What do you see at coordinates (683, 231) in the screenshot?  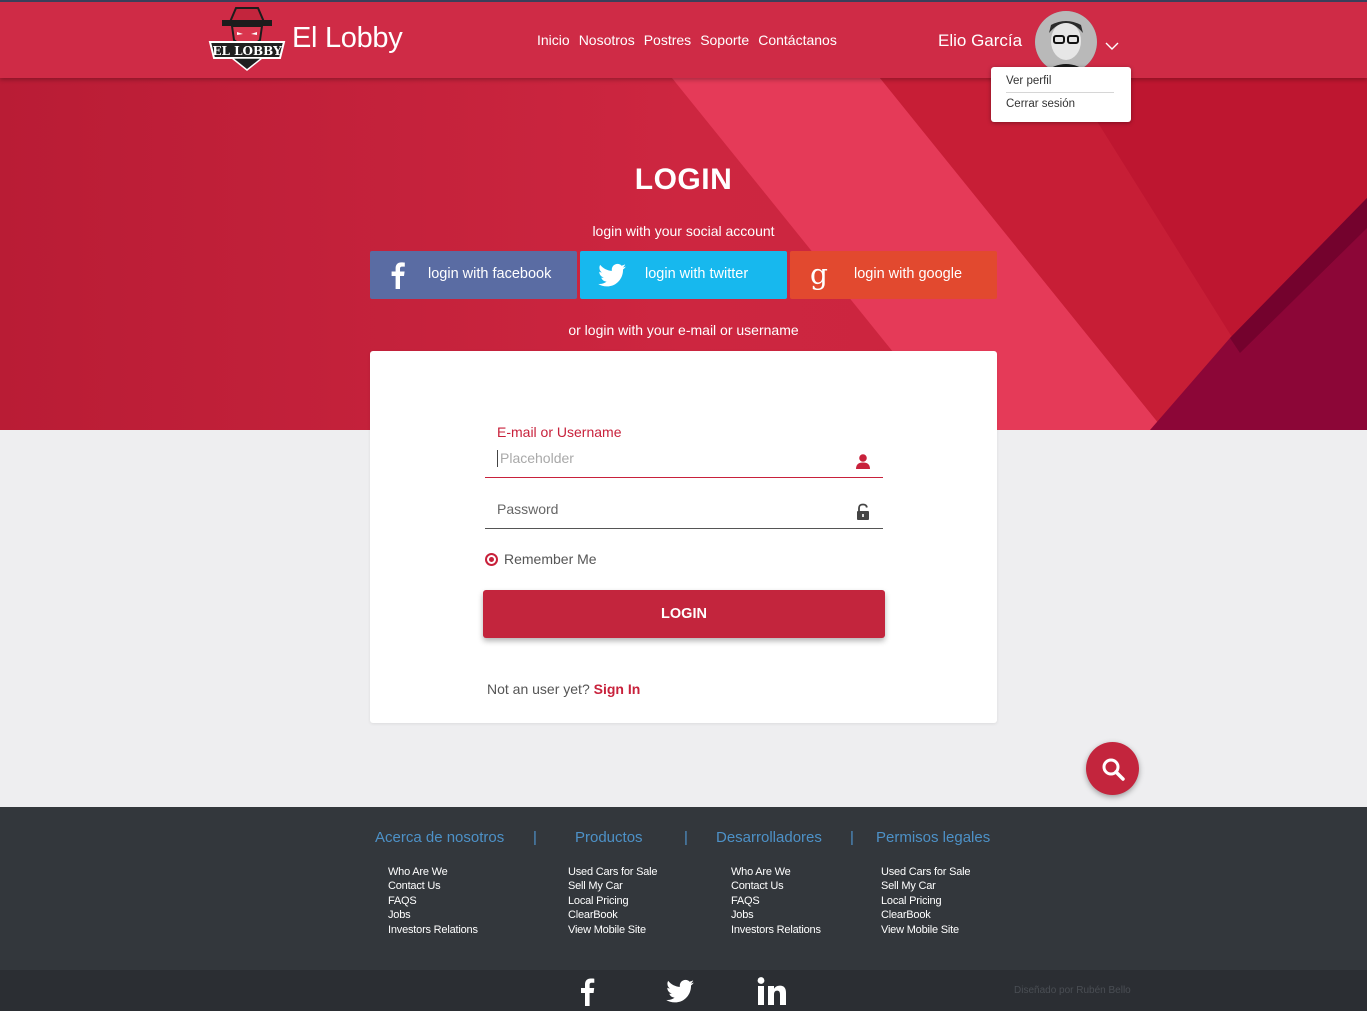 I see `social-login-prompt: login with your social account` at bounding box center [683, 231].